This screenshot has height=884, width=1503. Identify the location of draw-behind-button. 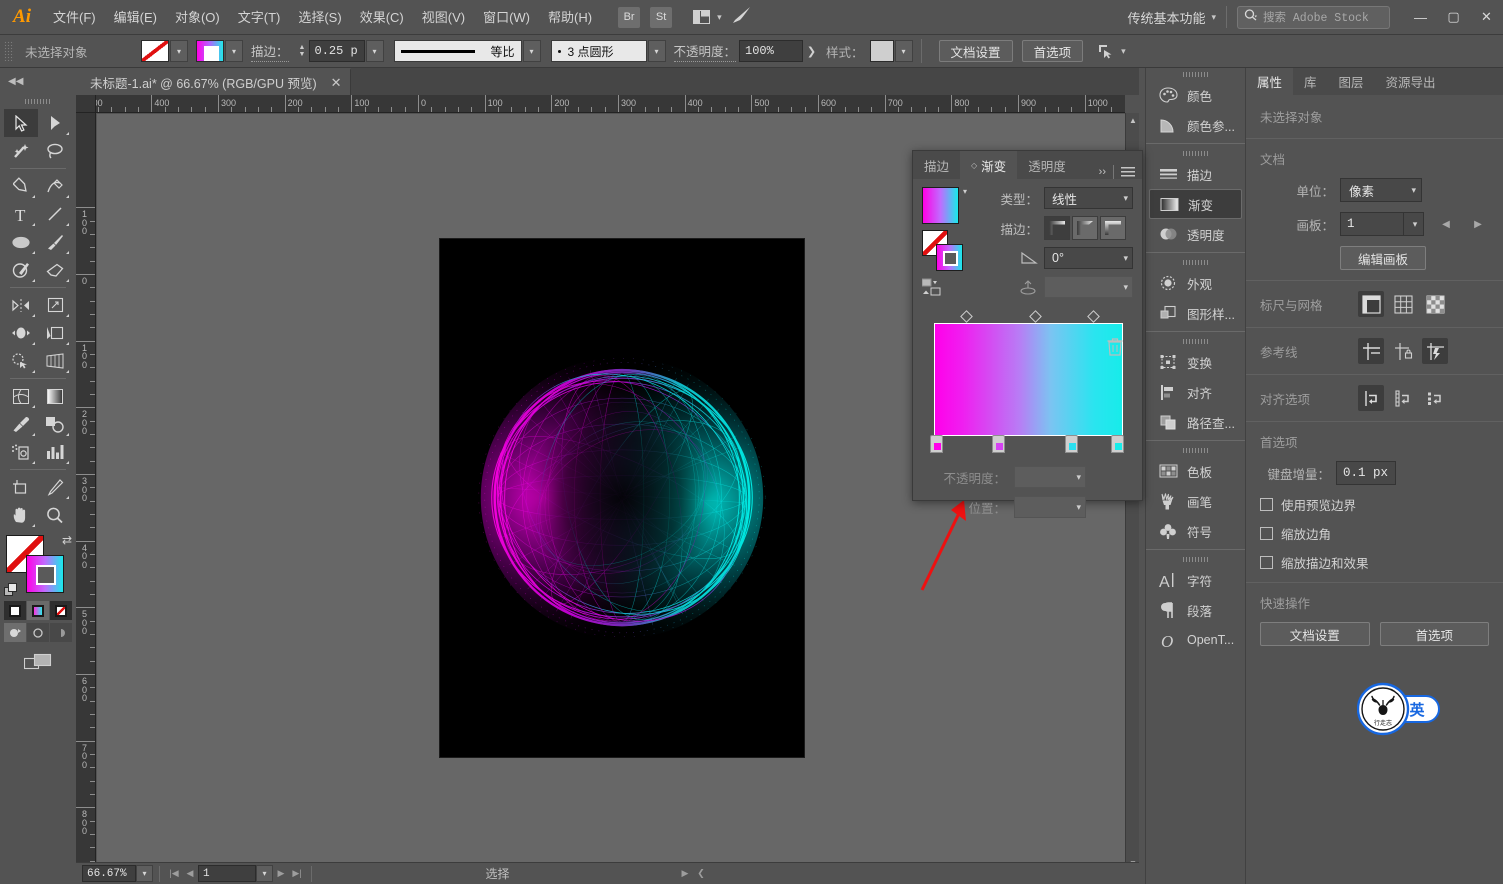
(38, 632).